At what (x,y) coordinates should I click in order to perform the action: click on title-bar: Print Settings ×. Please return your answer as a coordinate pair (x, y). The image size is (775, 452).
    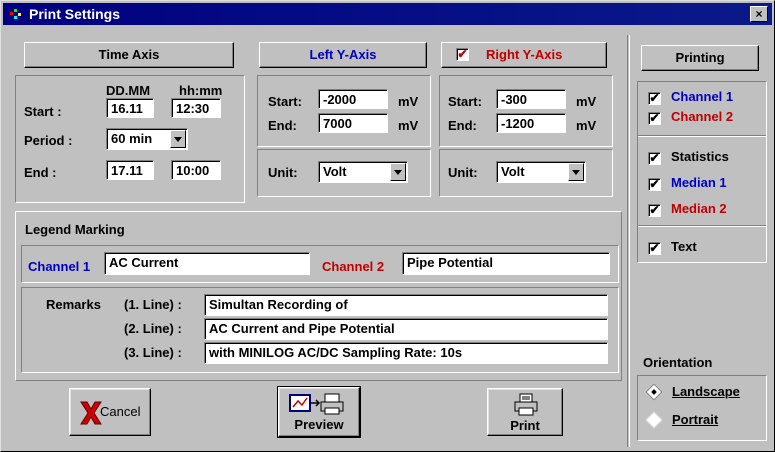
    Looking at the image, I should click on (387, 14).